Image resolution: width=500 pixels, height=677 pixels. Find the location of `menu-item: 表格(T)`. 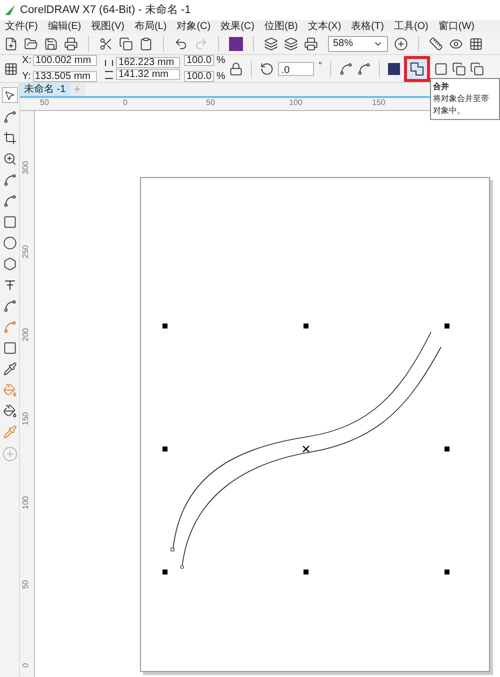

menu-item: 表格(T) is located at coordinates (367, 26).